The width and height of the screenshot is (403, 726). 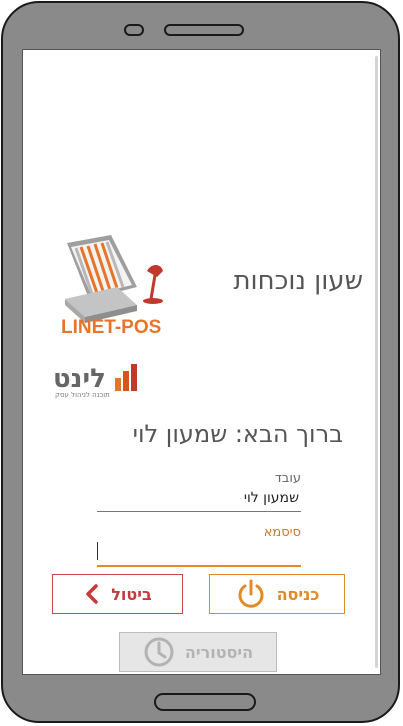 I want to click on password-label: סיסמא, so click(x=282, y=532).